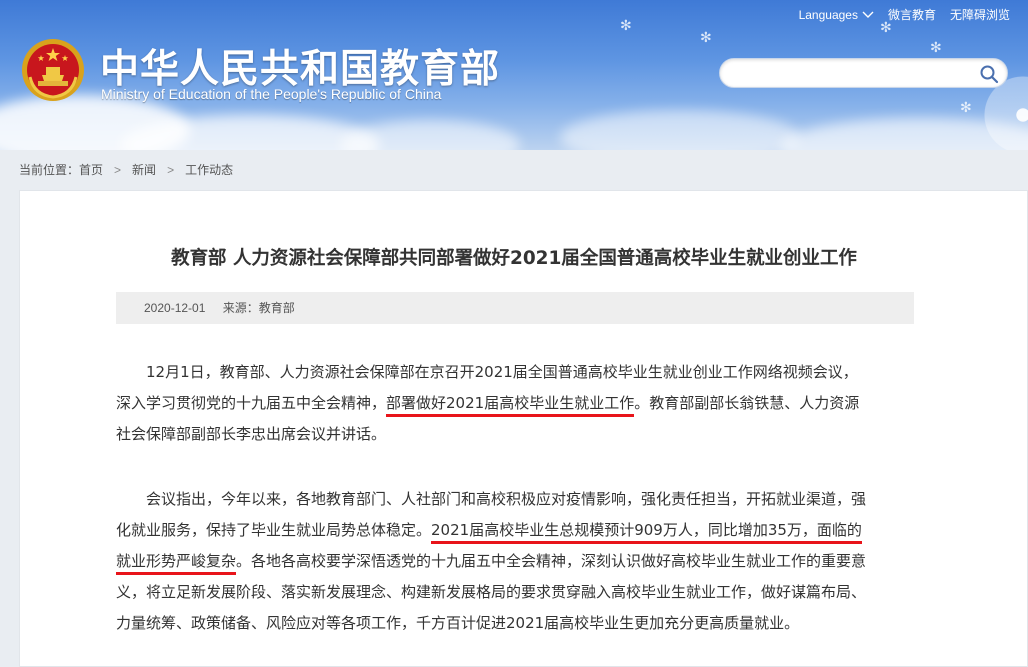 This screenshot has width=1028, height=667. What do you see at coordinates (980, 14) in the screenshot?
I see `accessible-browse-link: 无障碍浏览` at bounding box center [980, 14].